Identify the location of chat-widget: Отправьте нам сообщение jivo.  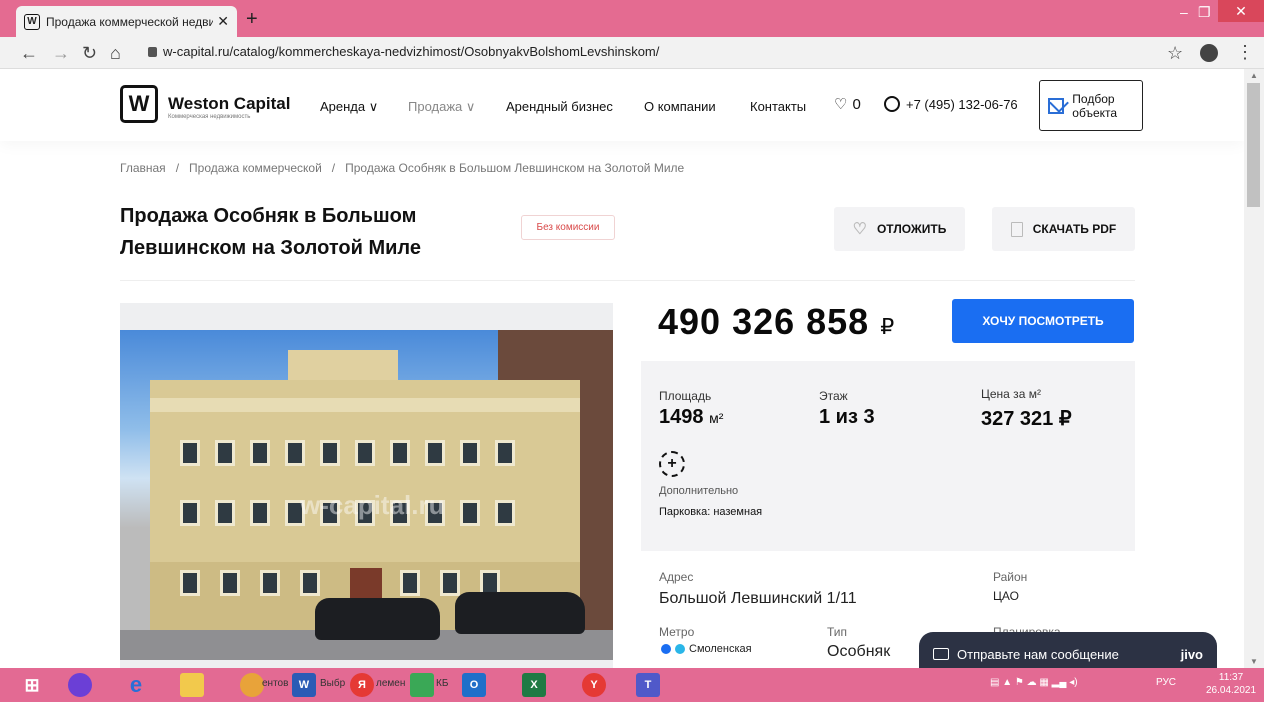
(1068, 650).